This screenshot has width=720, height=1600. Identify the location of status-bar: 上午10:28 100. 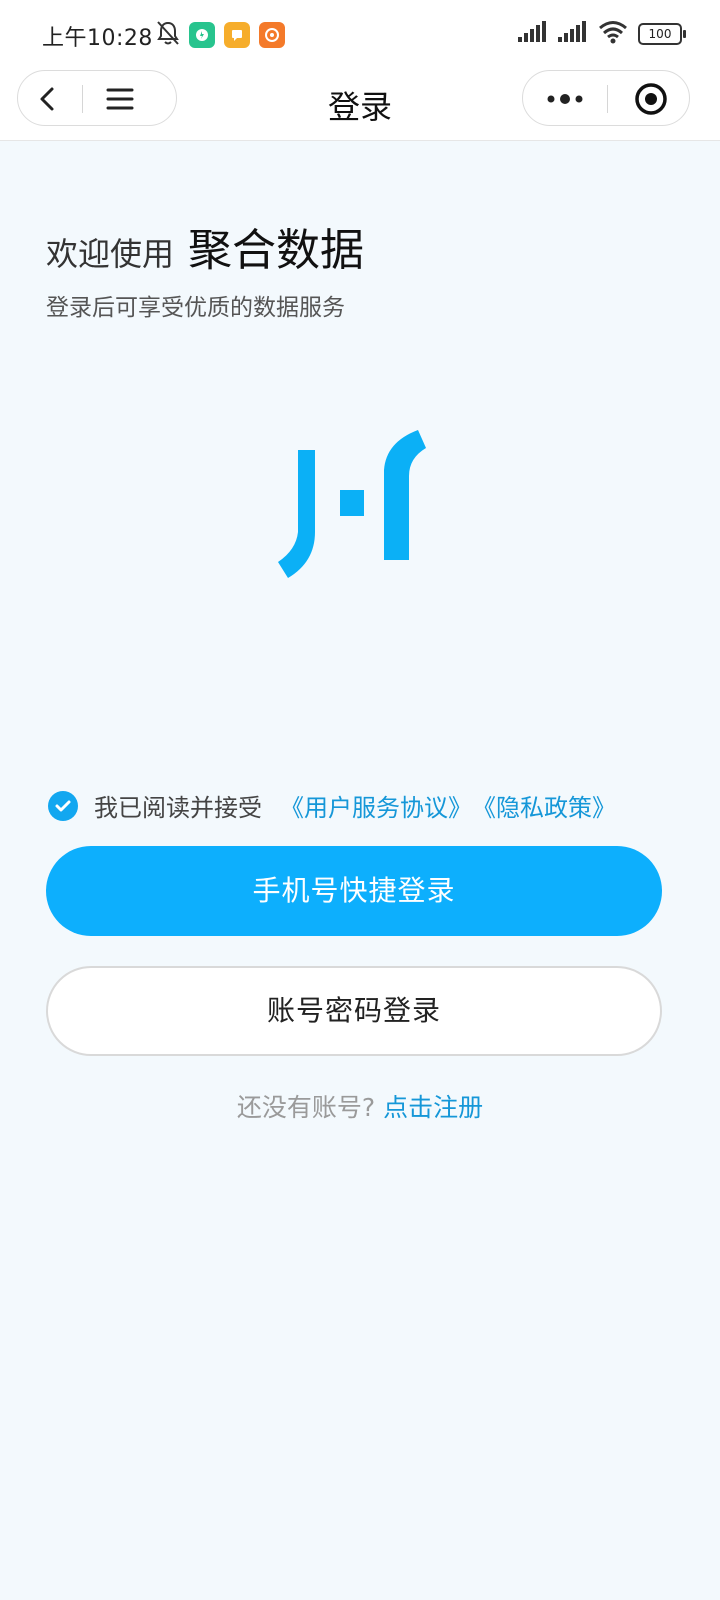
(360, 34).